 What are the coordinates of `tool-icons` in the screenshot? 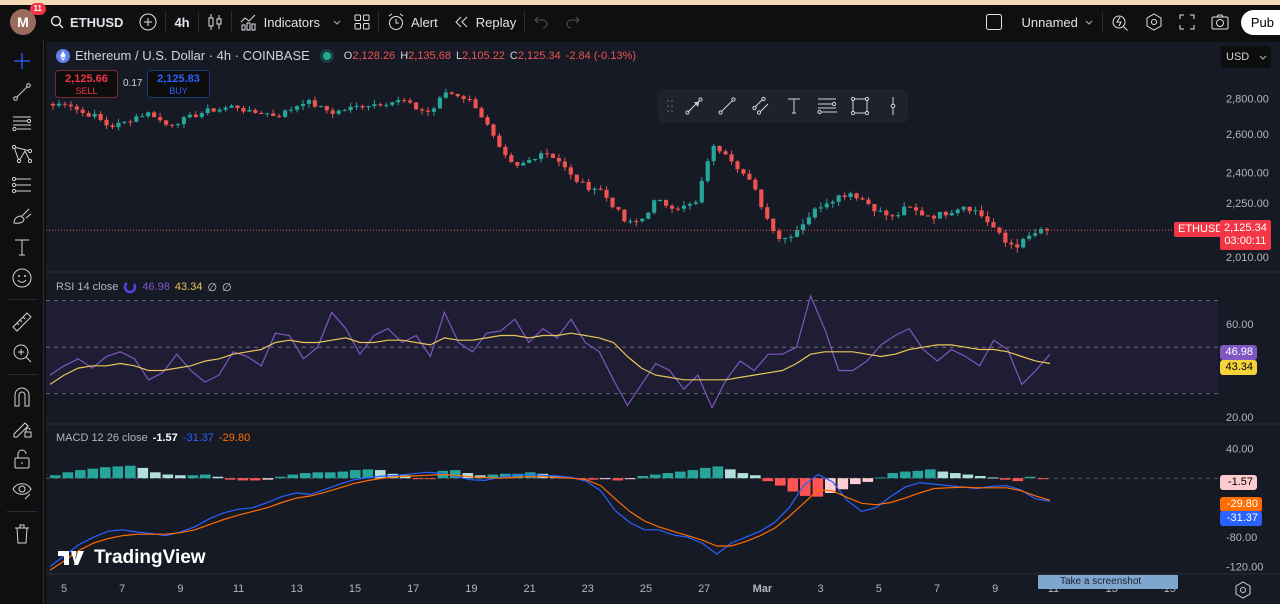 It's located at (22, 277).